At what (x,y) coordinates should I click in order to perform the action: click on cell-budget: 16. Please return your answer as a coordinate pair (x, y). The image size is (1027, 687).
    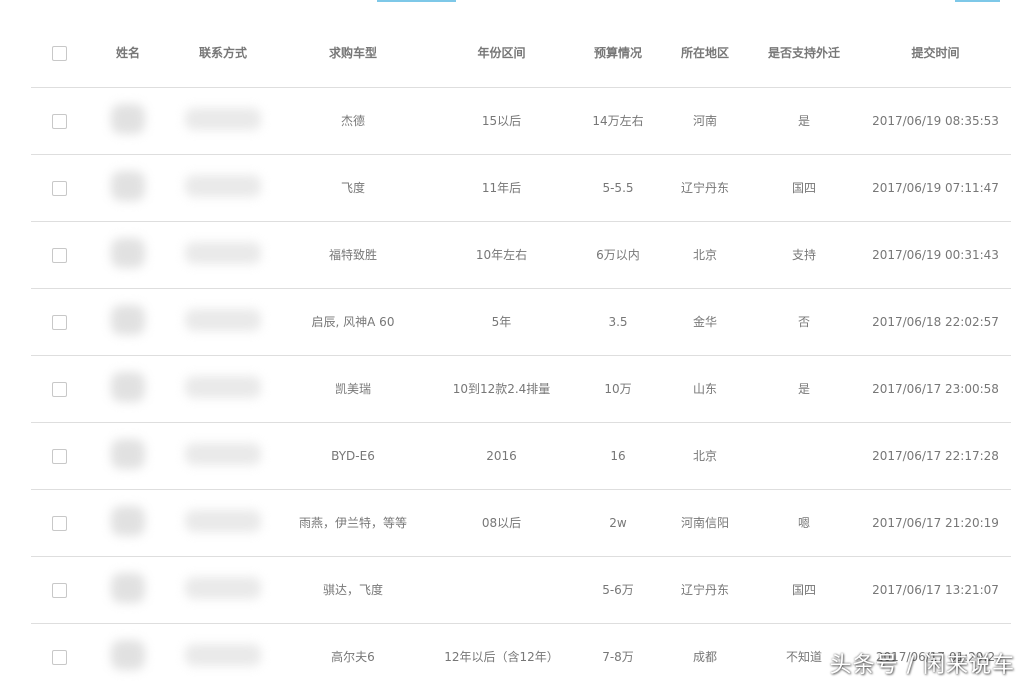
    Looking at the image, I should click on (618, 456).